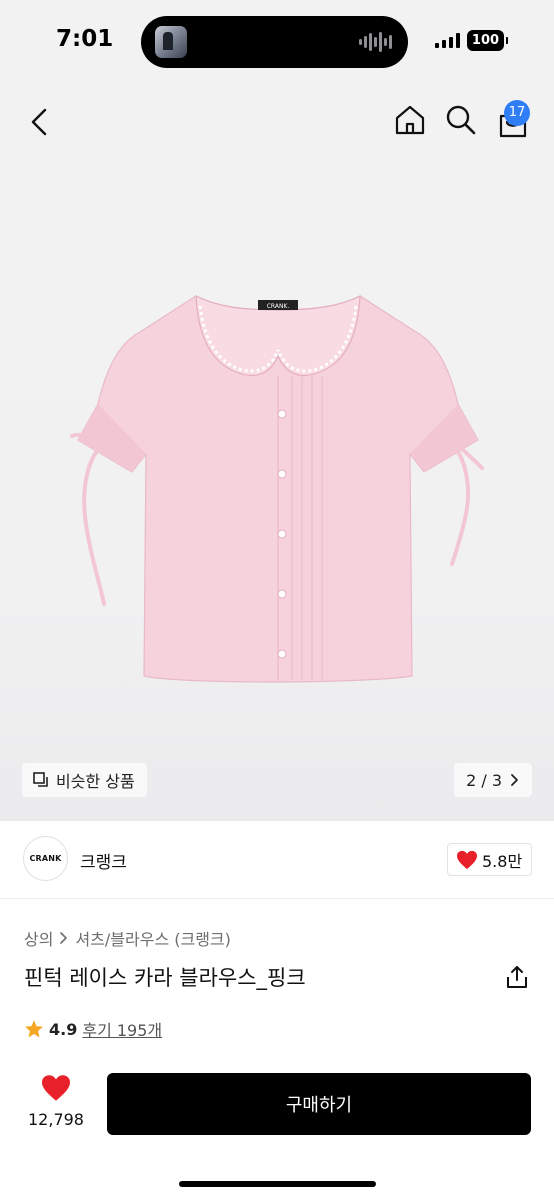 The width and height of the screenshot is (554, 1200). What do you see at coordinates (45, 858) in the screenshot?
I see `brand-logo: CRANK` at bounding box center [45, 858].